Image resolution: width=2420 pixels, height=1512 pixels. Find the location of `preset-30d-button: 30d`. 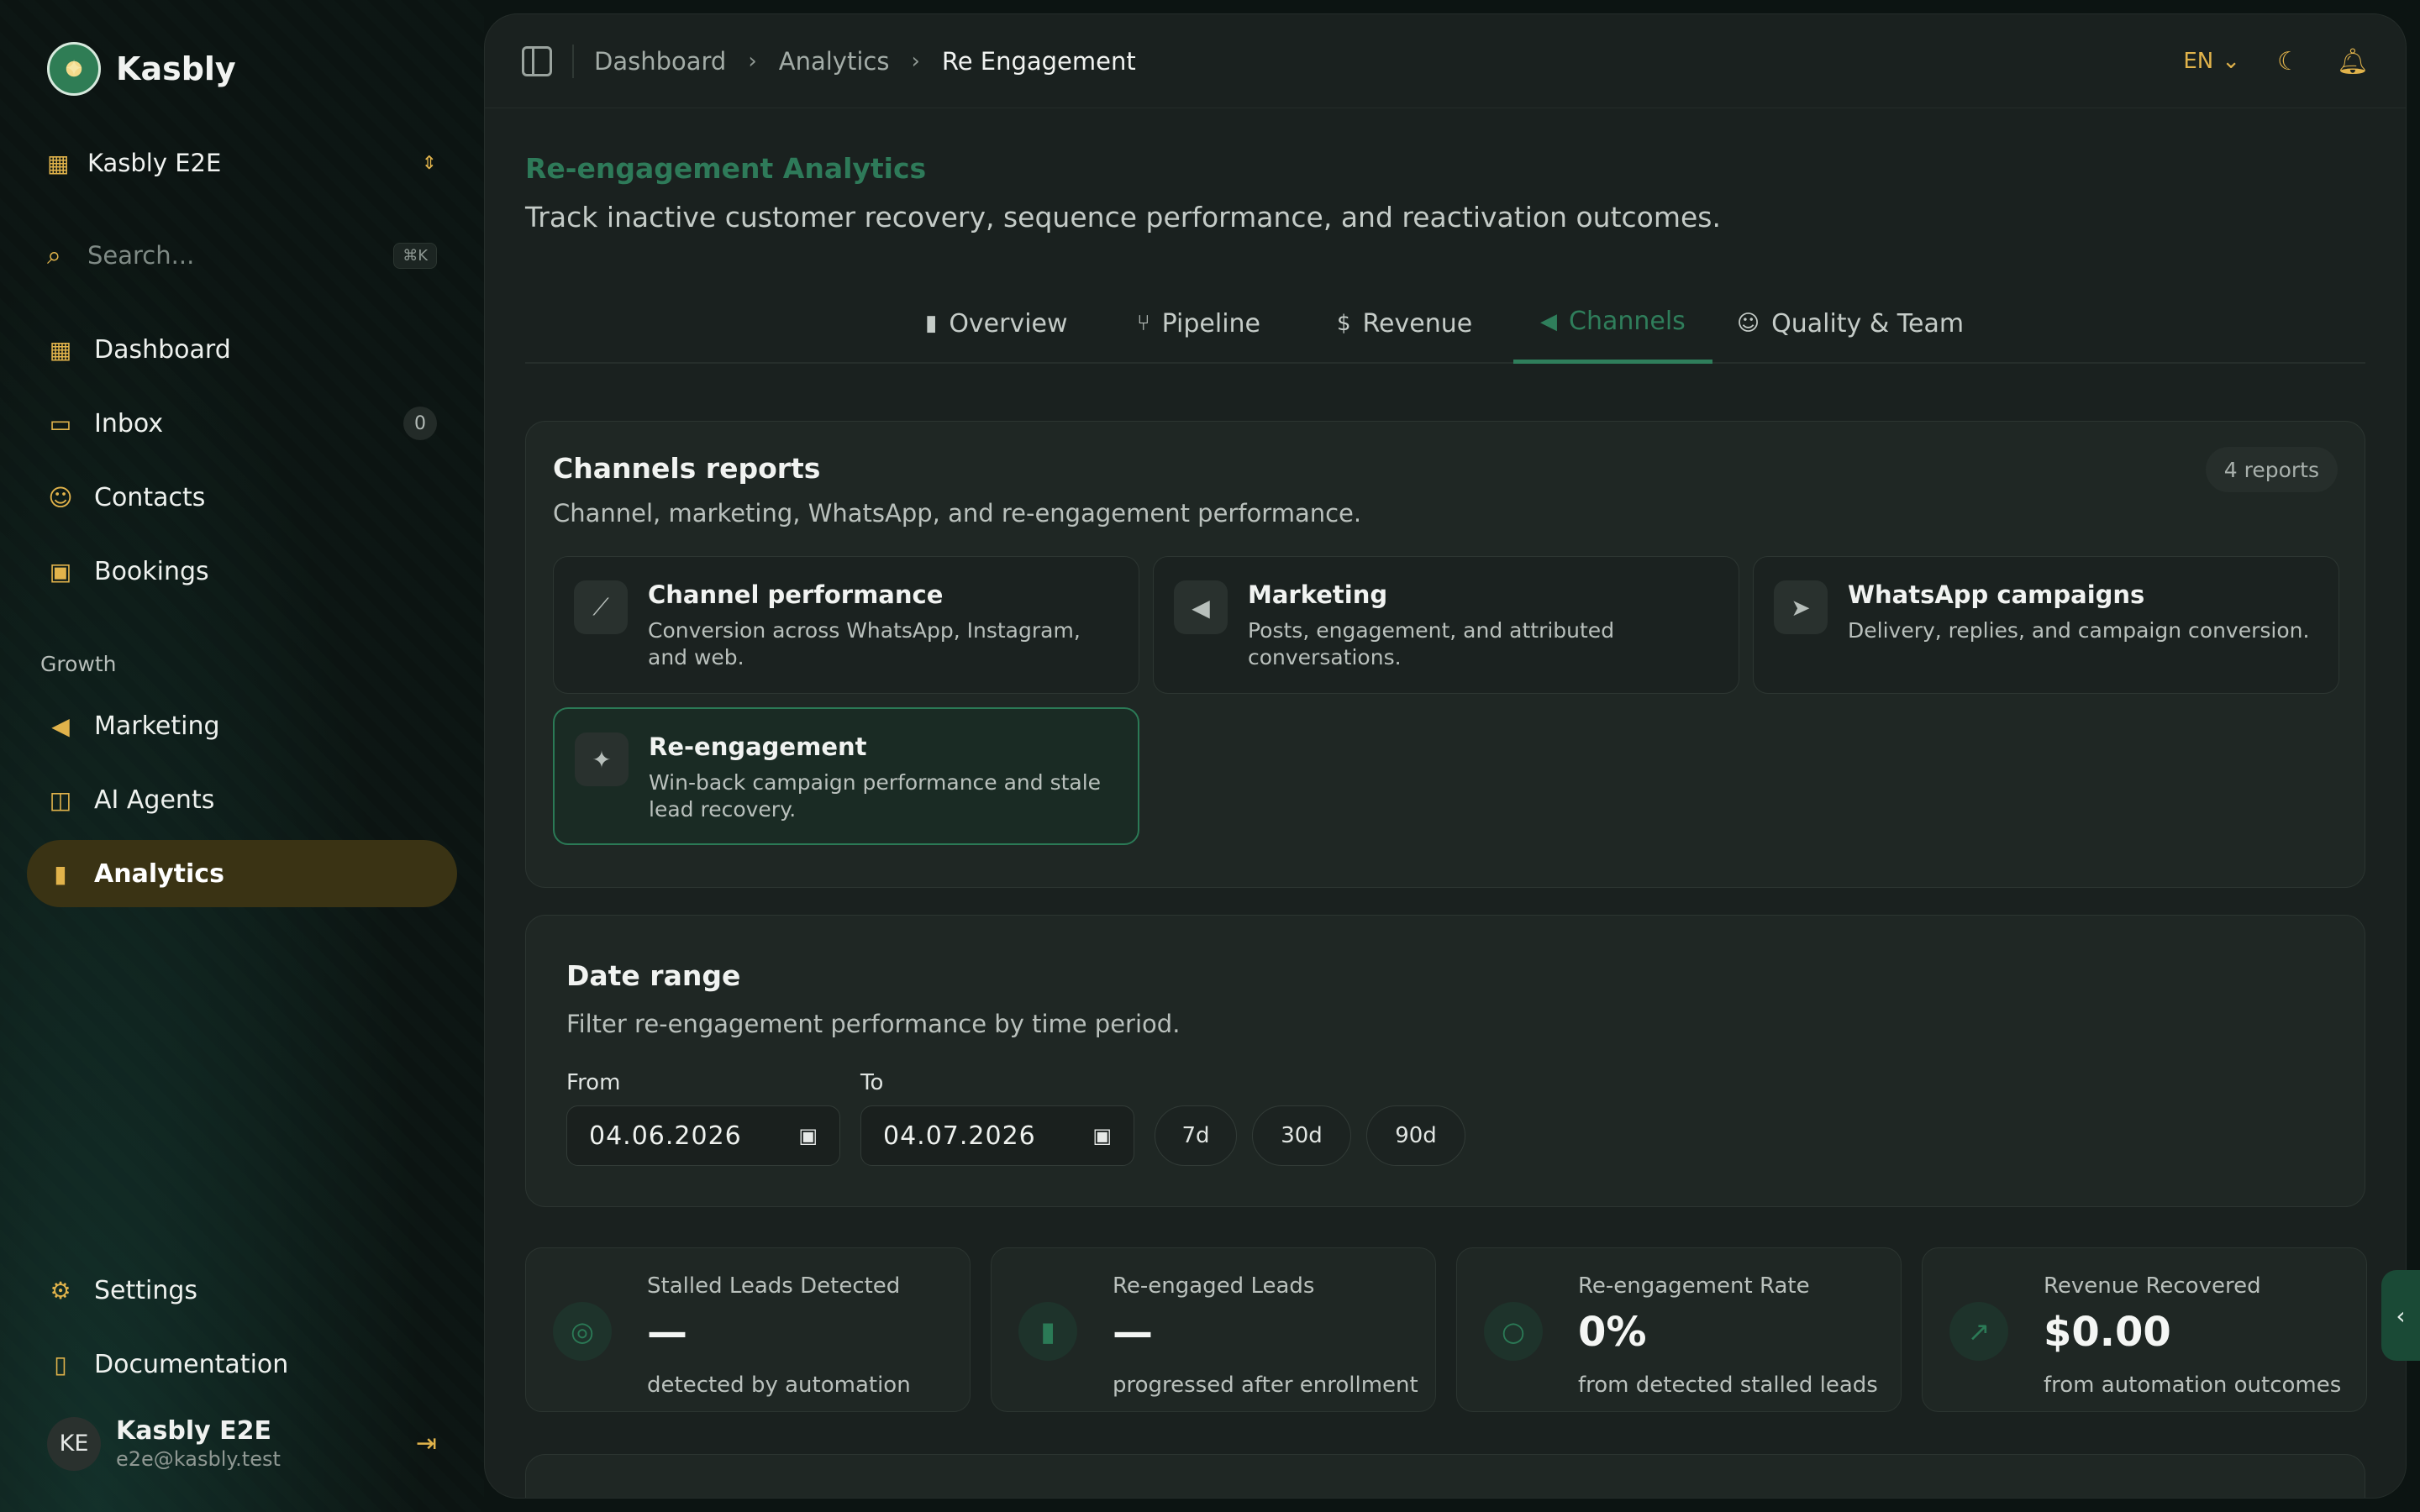

preset-30d-button: 30d is located at coordinates (1301, 1135).